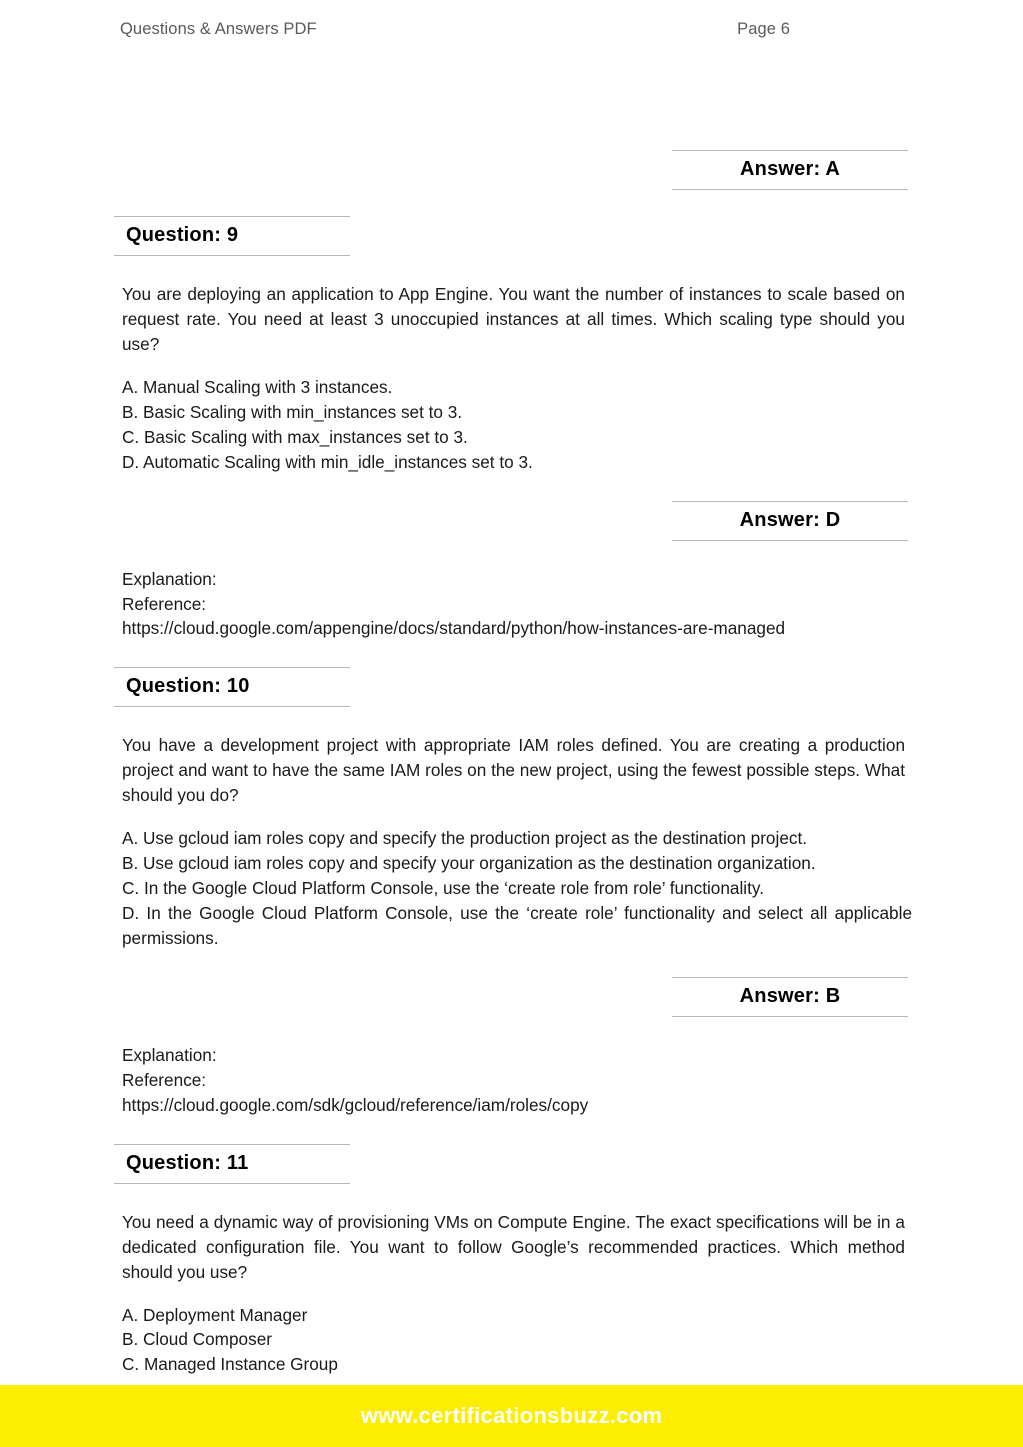 The height and width of the screenshot is (1447, 1023). Describe the element at coordinates (790, 170) in the screenshot. I see `answer-band-previous: Answer: A` at that location.